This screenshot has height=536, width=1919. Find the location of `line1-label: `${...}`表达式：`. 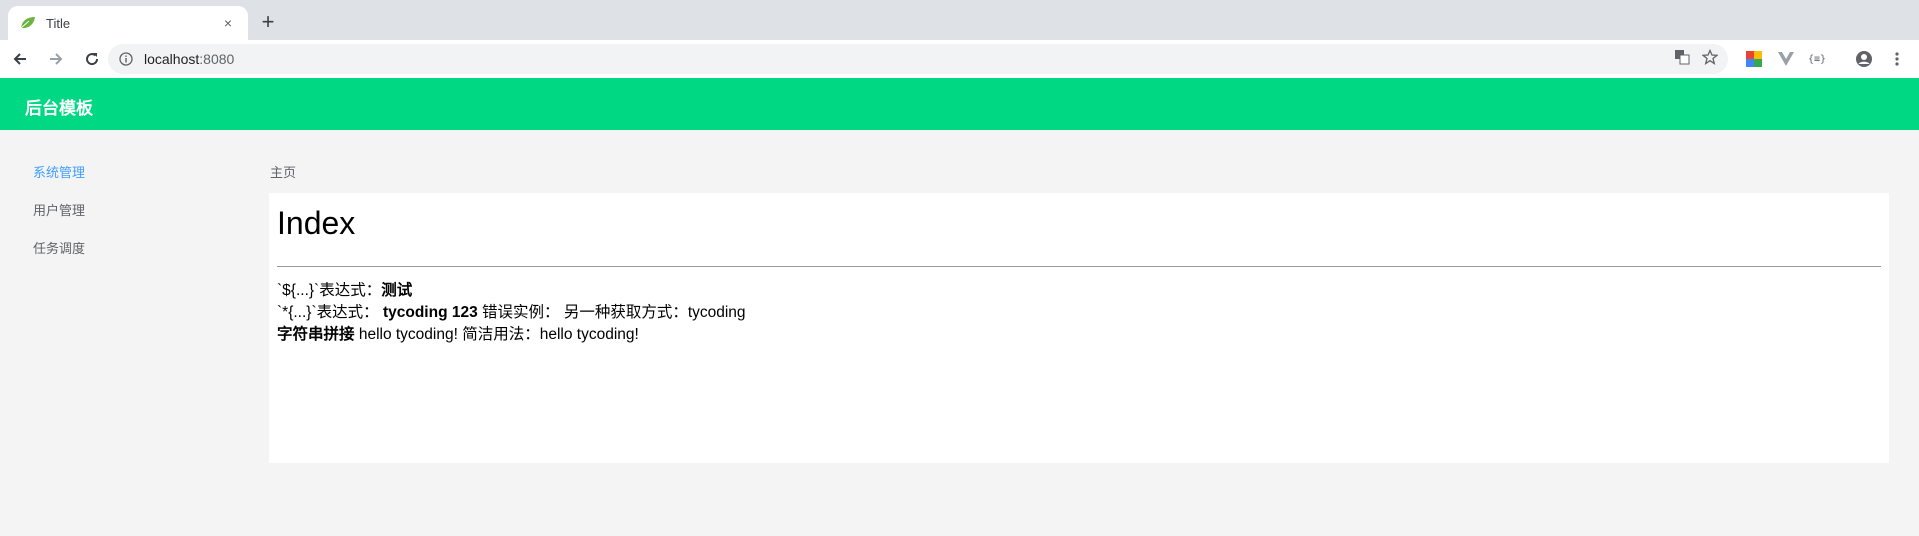

line1-label: `${...}`表达式： is located at coordinates (329, 290).